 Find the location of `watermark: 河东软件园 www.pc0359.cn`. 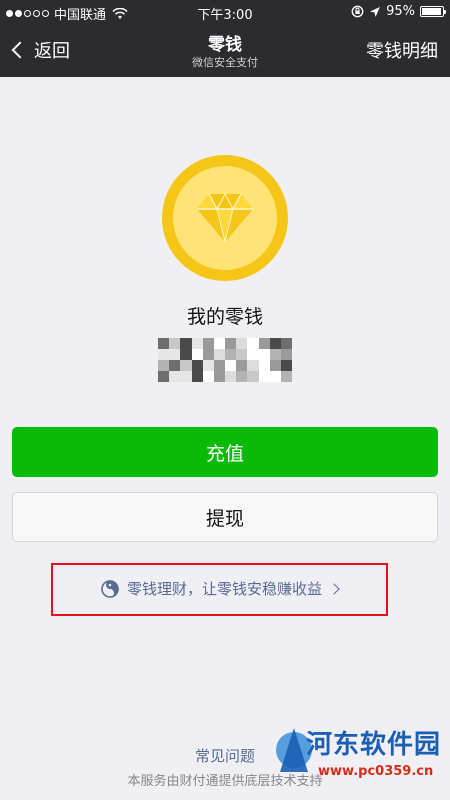

watermark: 河东软件园 www.pc0359.cn is located at coordinates (360, 760).